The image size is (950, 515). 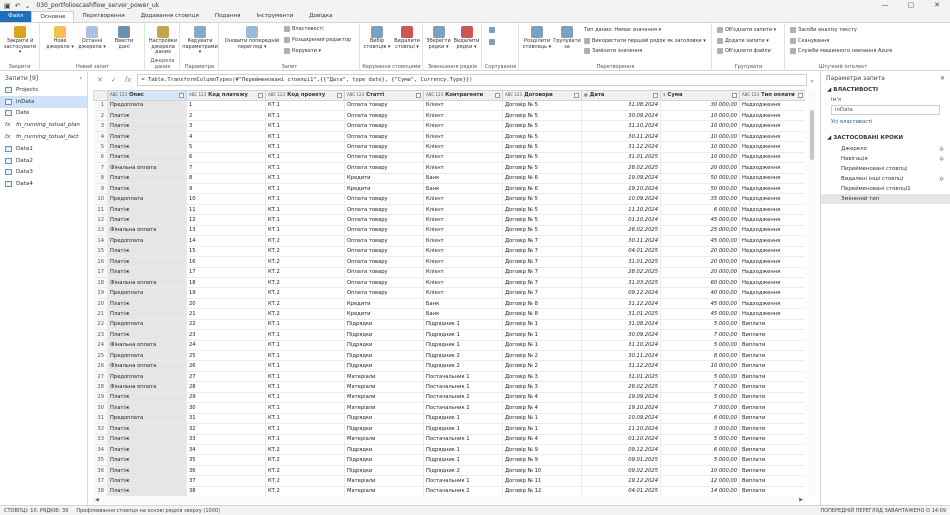 What do you see at coordinates (100, 377) in the screenshot?
I see `row-number: 27` at bounding box center [100, 377].